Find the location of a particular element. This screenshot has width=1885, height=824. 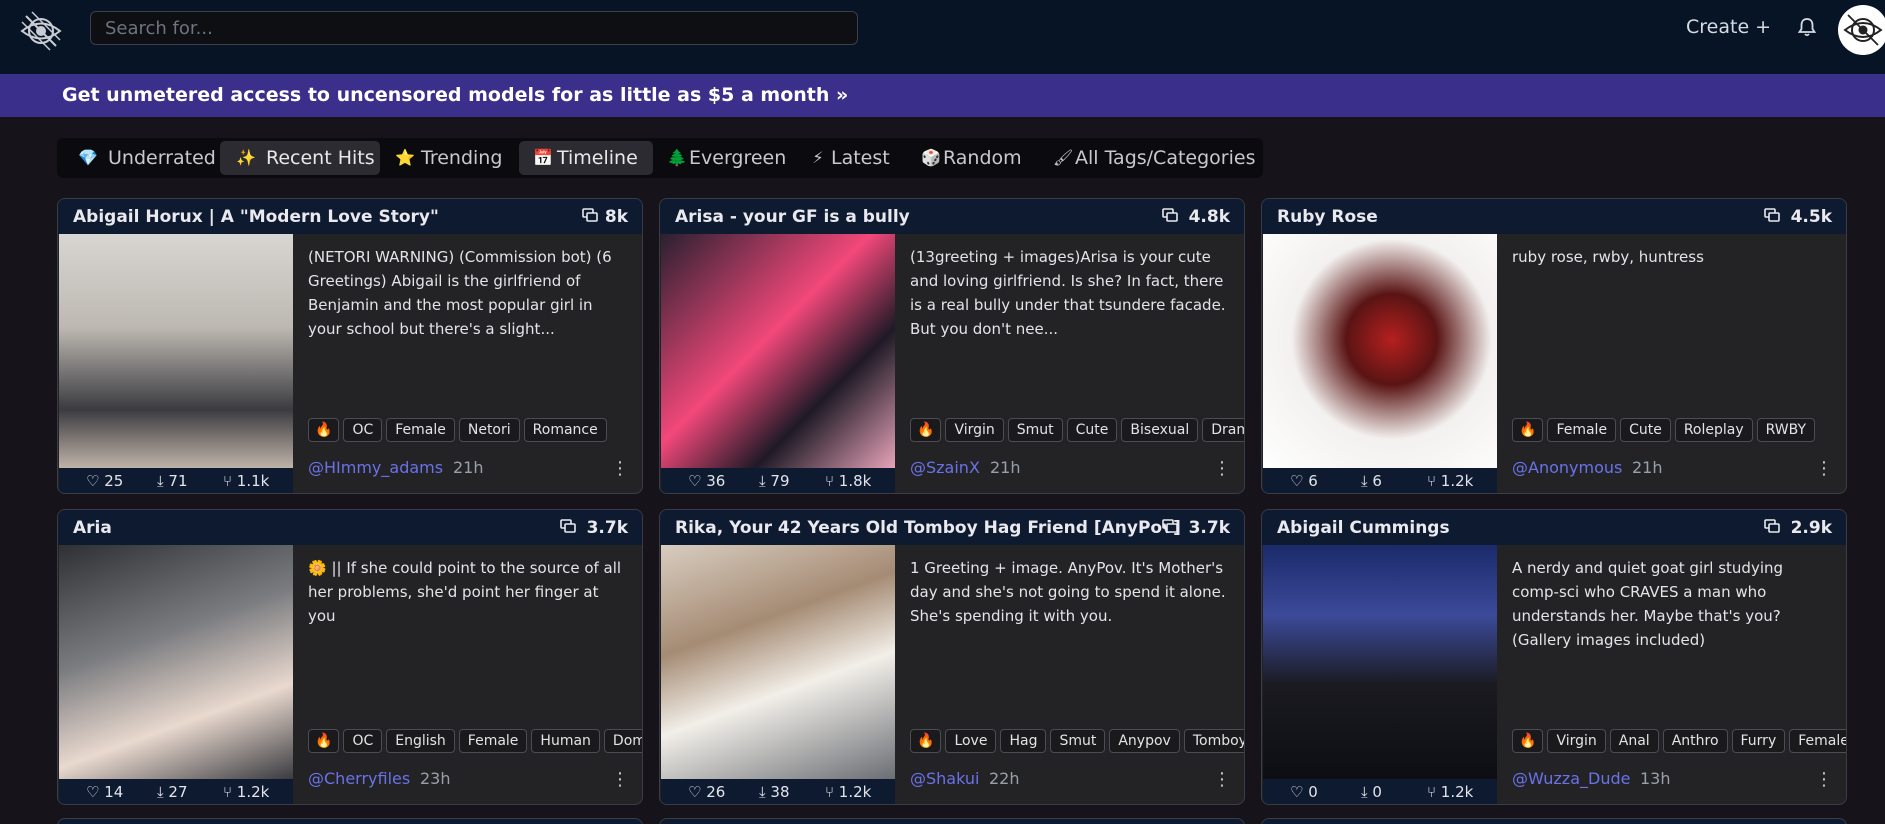

tag-list: 🔥 Female Cute Roleplay RWBY is located at coordinates (1679, 431).